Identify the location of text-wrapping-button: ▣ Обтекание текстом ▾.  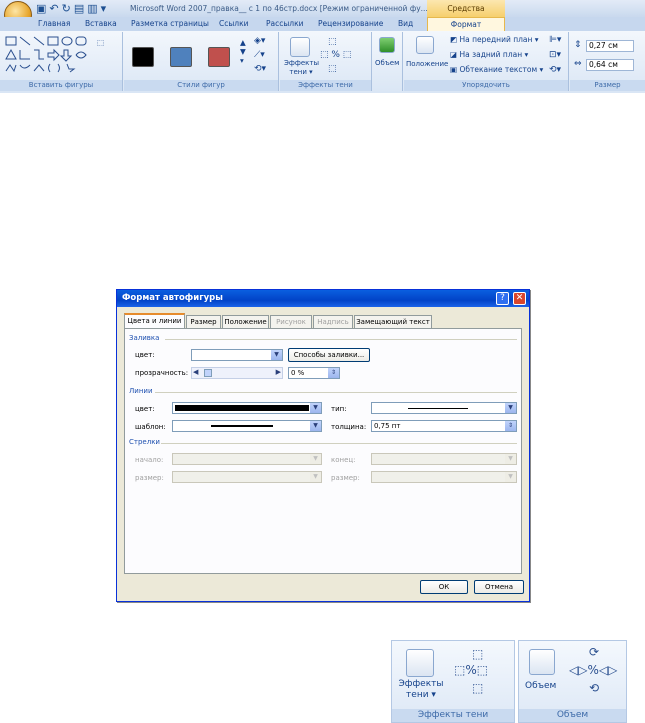
(496, 69).